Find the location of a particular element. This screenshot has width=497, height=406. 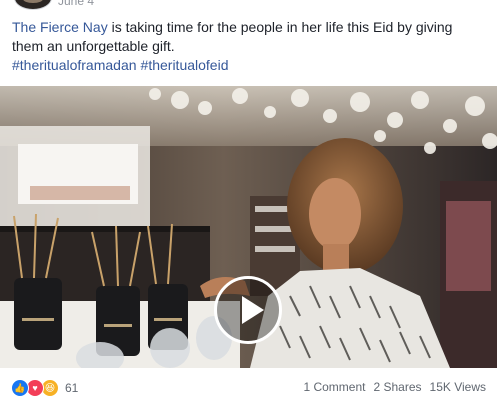

play-button is located at coordinates (248, 310).